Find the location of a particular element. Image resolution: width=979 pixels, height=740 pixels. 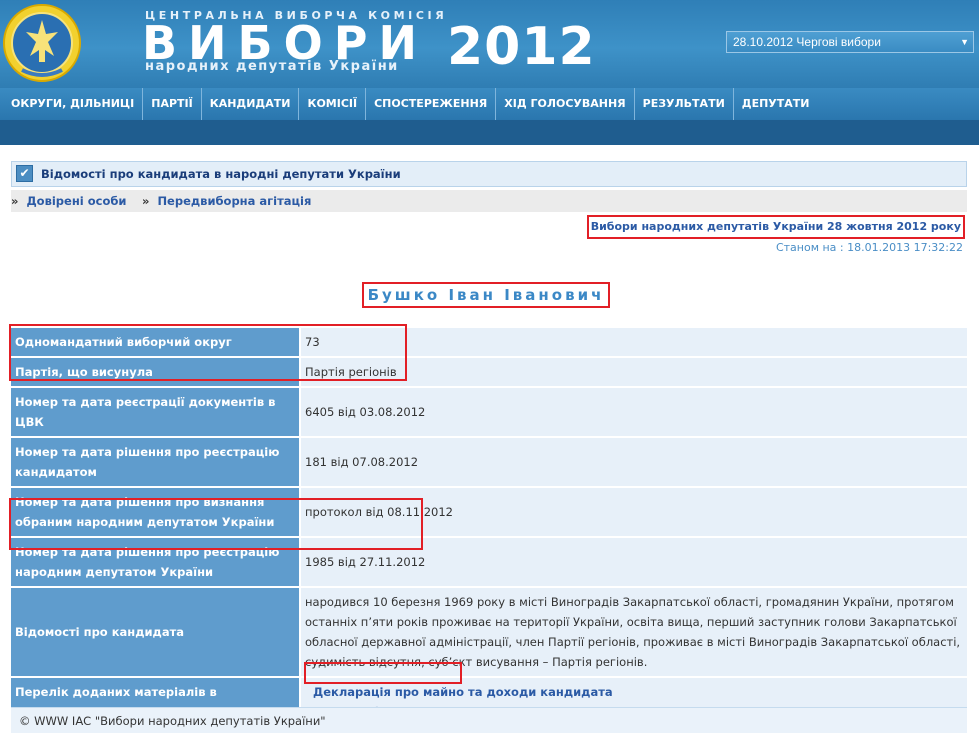

link-declaration: Декларація про майно та доходи кандидата is located at coordinates (463, 692).